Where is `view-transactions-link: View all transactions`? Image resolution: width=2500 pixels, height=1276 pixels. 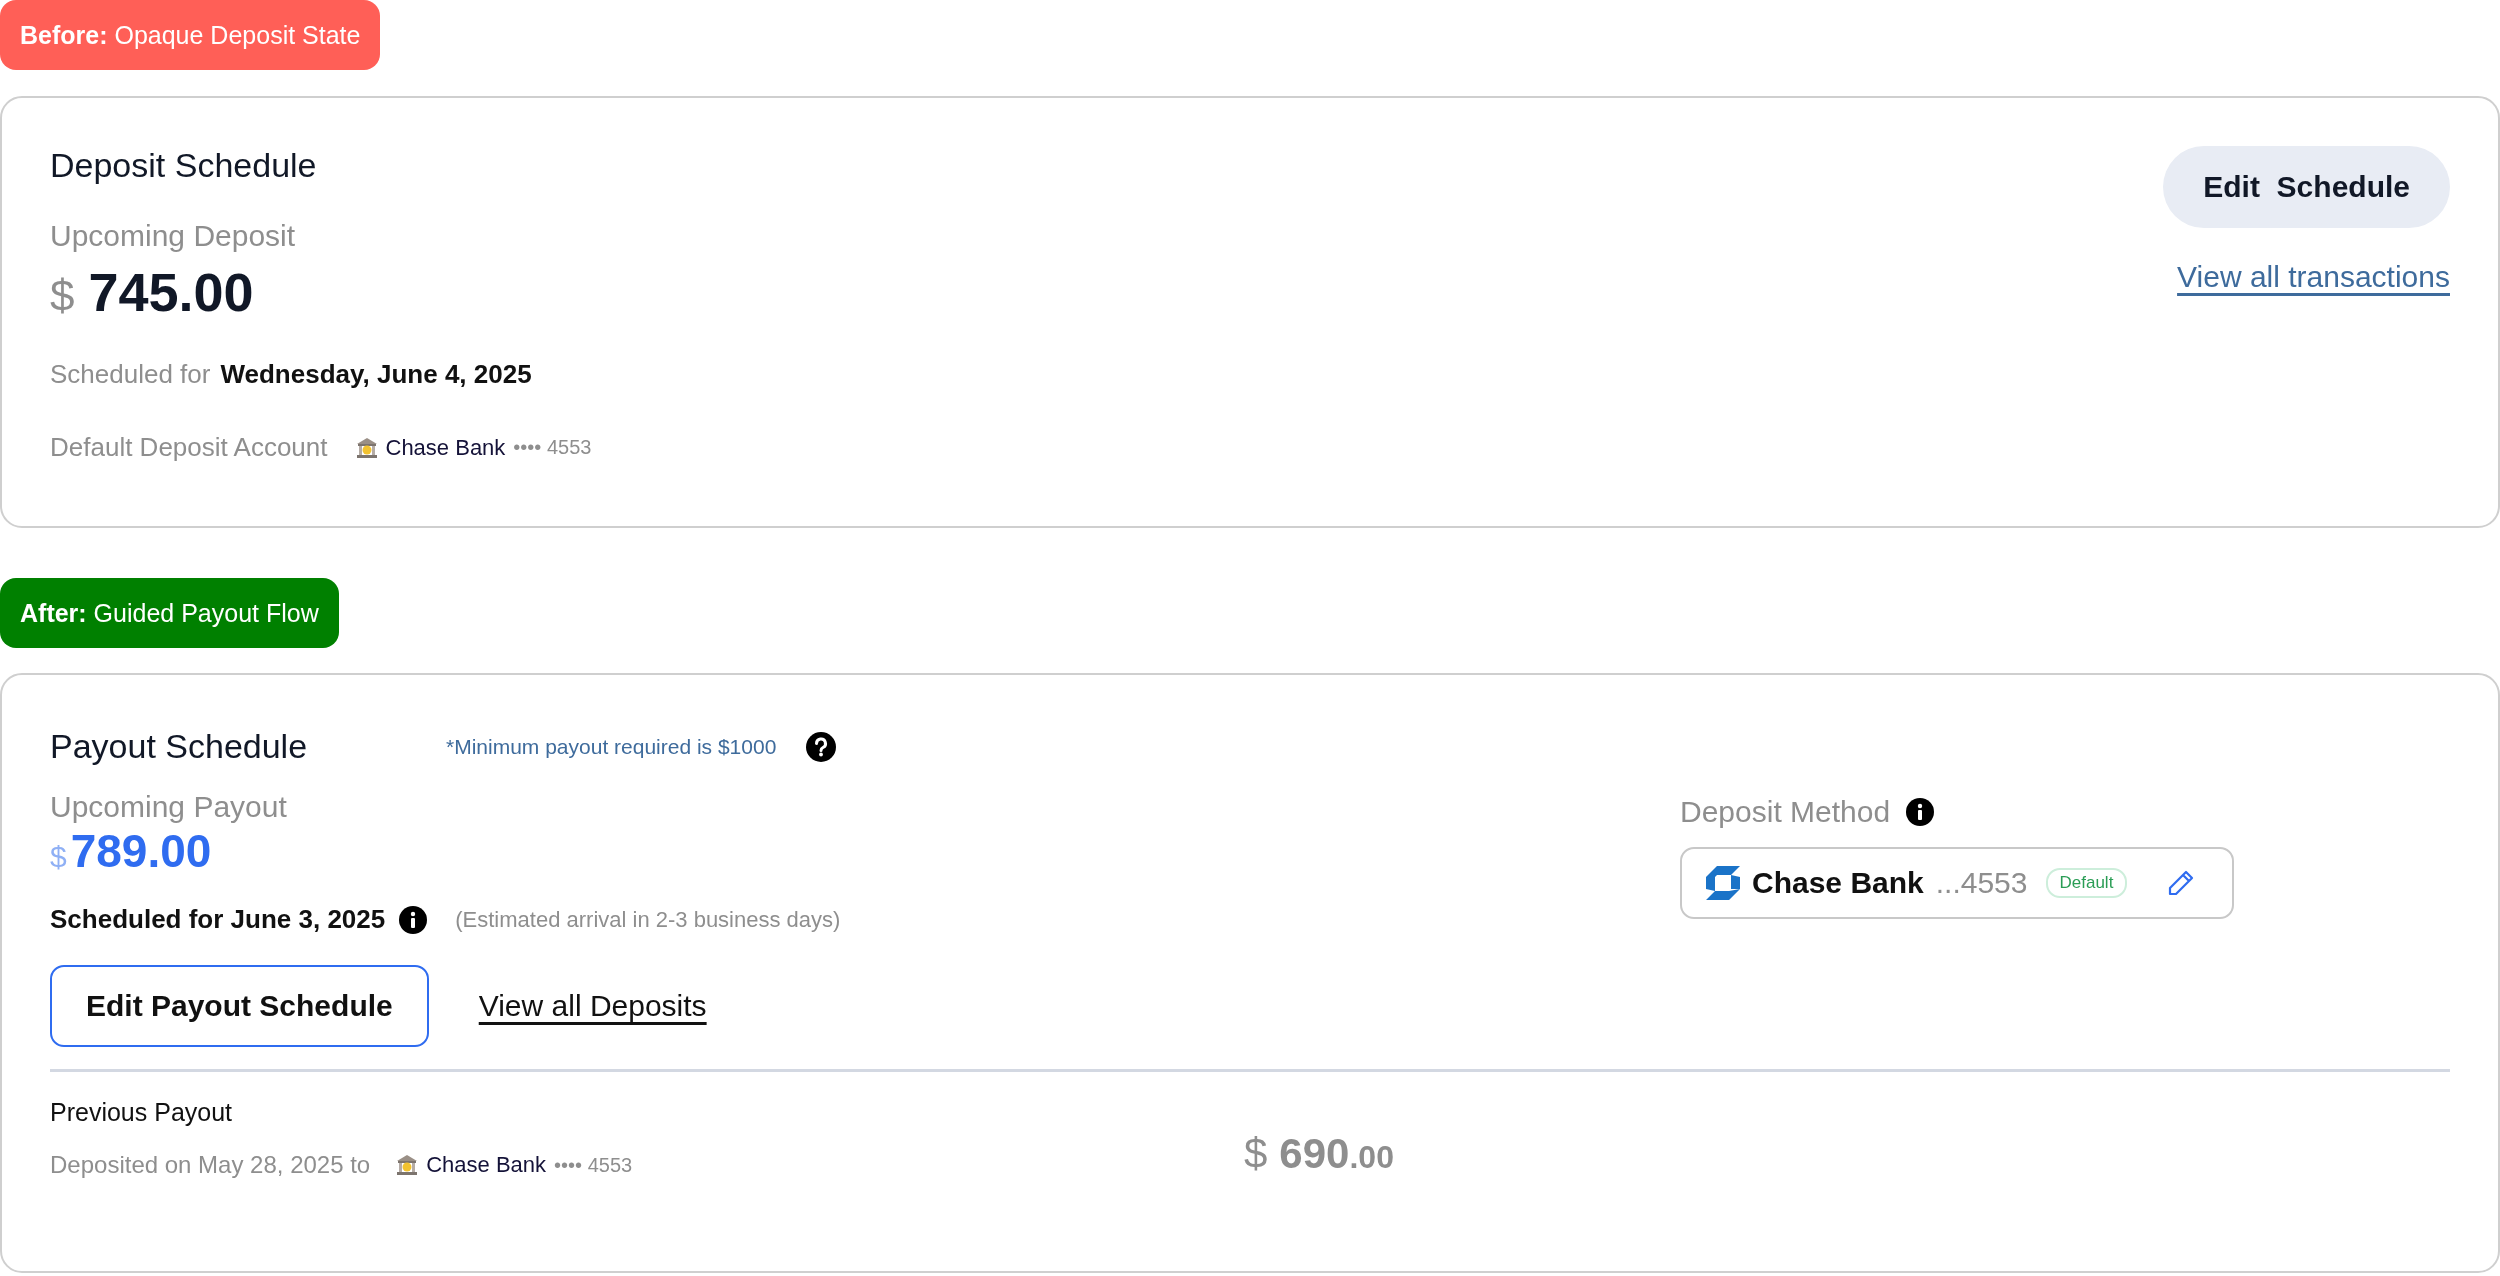 view-transactions-link: View all transactions is located at coordinates (2313, 277).